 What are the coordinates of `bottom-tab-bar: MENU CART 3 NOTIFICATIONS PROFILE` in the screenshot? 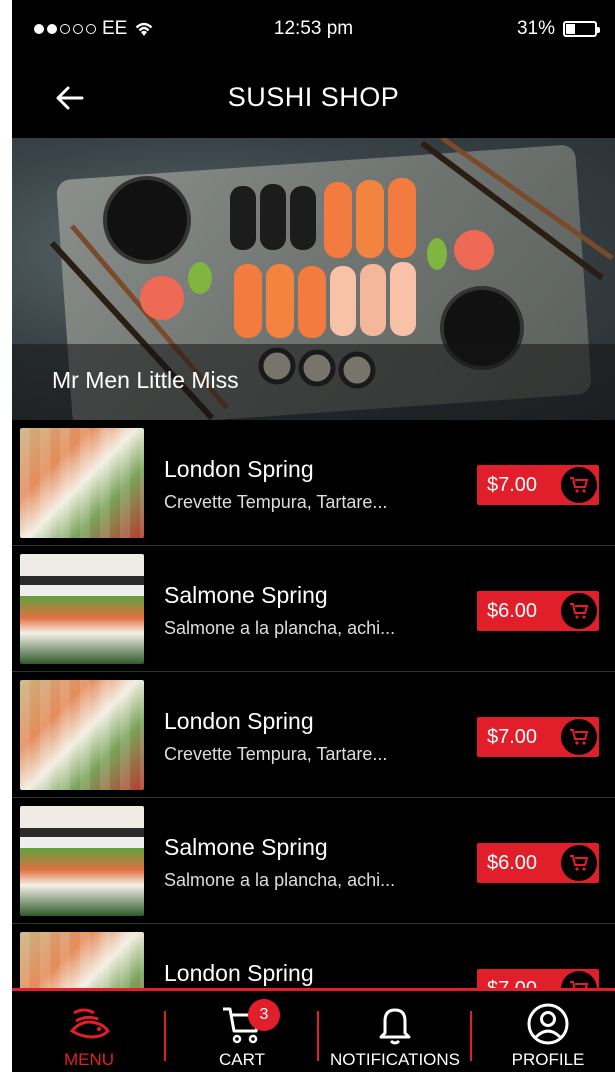 It's located at (313, 1030).